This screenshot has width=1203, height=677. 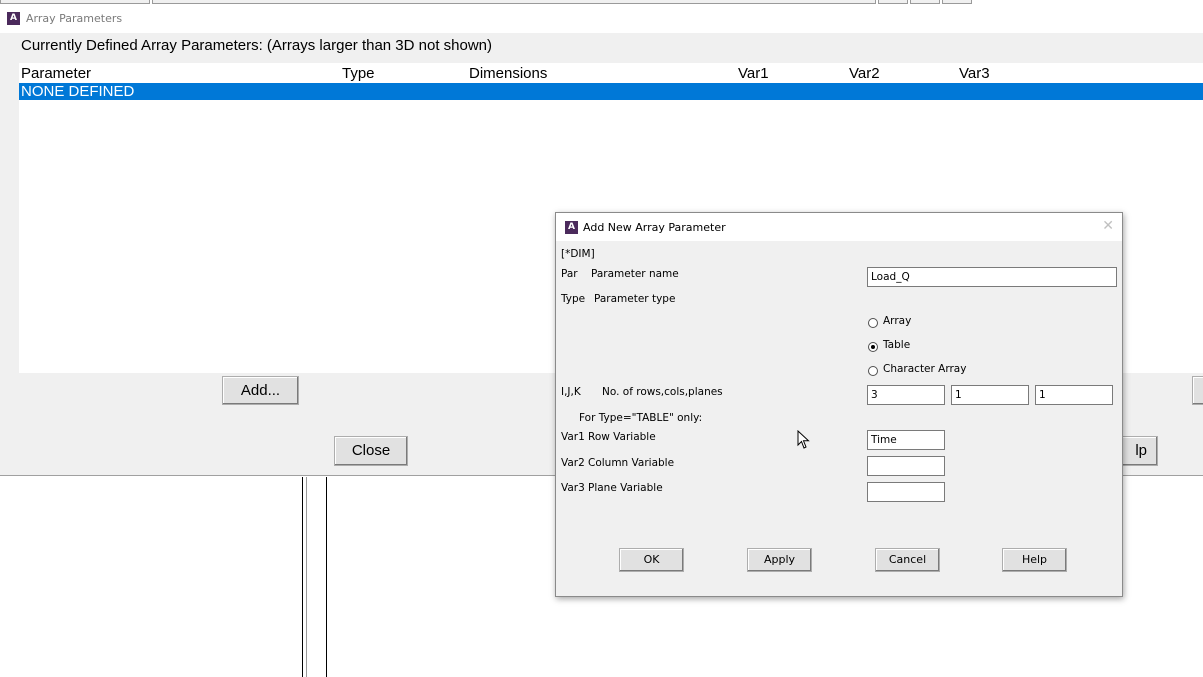 What do you see at coordinates (864, 73) in the screenshot?
I see `column-header-var2: Var2` at bounding box center [864, 73].